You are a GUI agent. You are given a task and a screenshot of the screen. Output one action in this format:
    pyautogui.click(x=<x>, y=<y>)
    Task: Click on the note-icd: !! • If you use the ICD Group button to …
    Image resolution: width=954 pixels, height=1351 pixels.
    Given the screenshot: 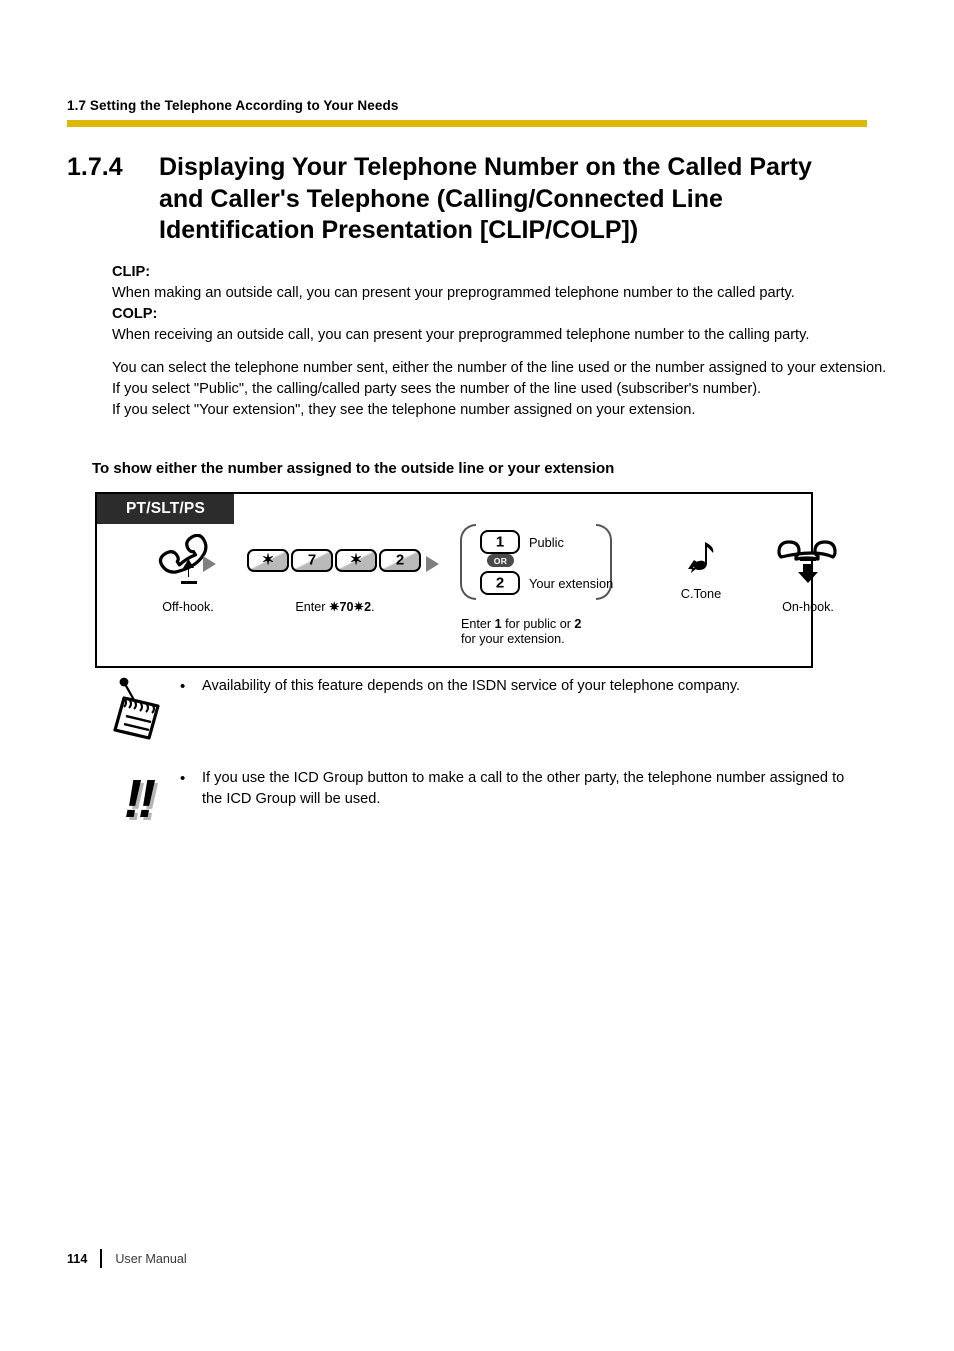 What is the action you would take?
    pyautogui.click(x=481, y=801)
    